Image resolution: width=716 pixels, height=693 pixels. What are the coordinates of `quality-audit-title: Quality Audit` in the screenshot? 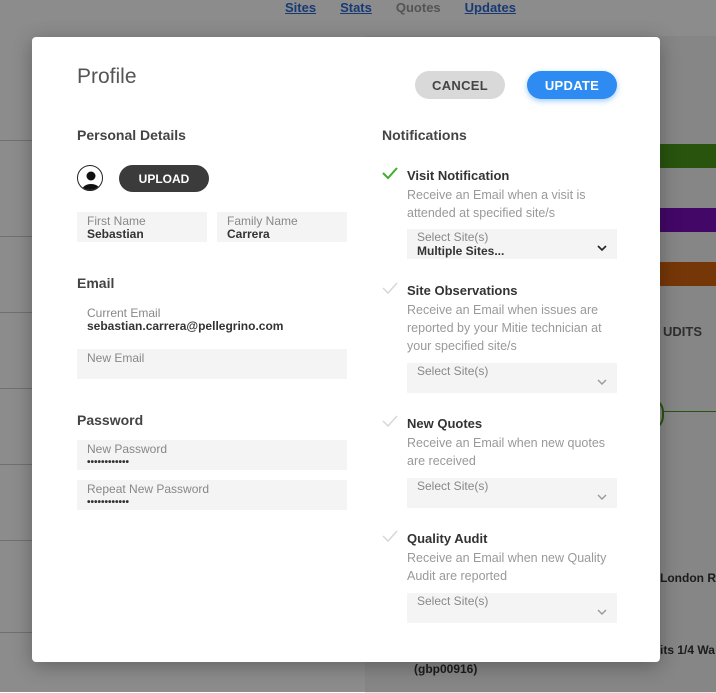 It's located at (447, 538).